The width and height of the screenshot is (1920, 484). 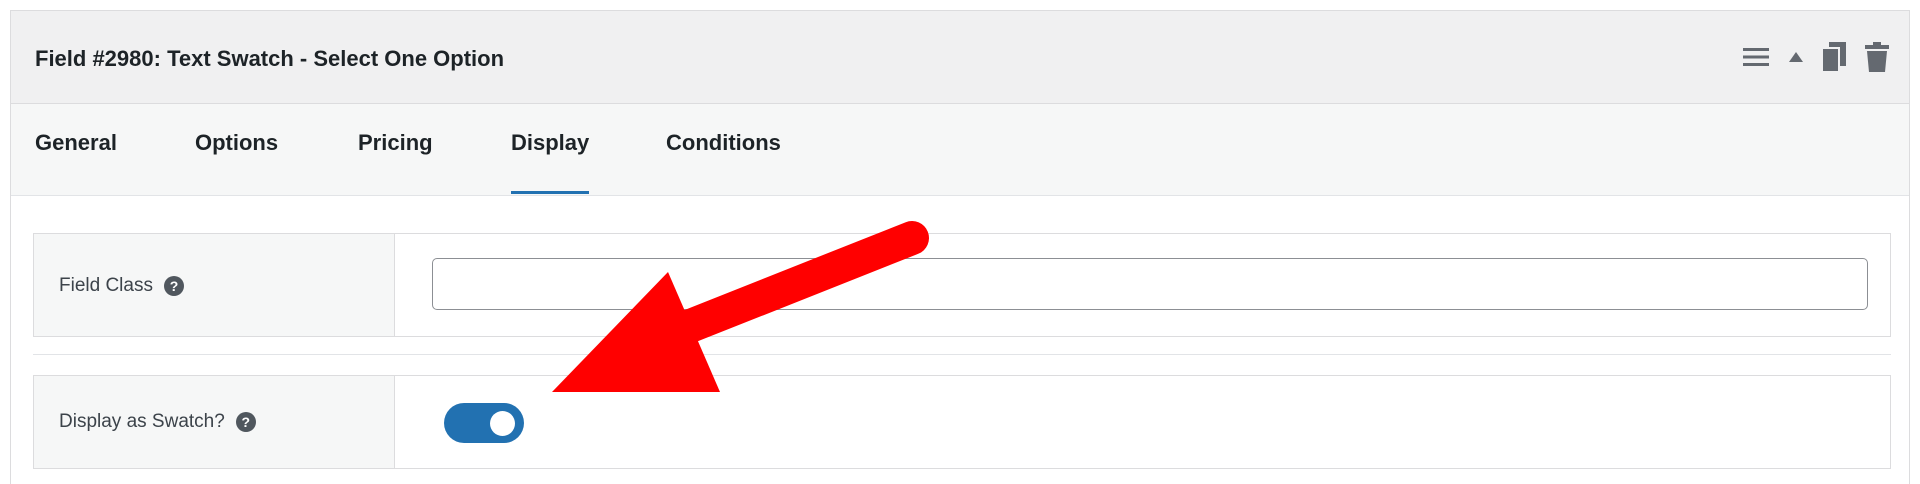 What do you see at coordinates (76, 149) in the screenshot?
I see `tab-general: General` at bounding box center [76, 149].